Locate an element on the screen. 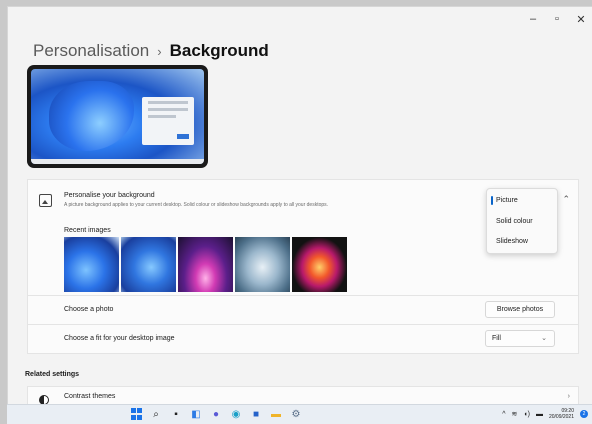  choose-photo-label: Choose a photo is located at coordinates (89, 309).